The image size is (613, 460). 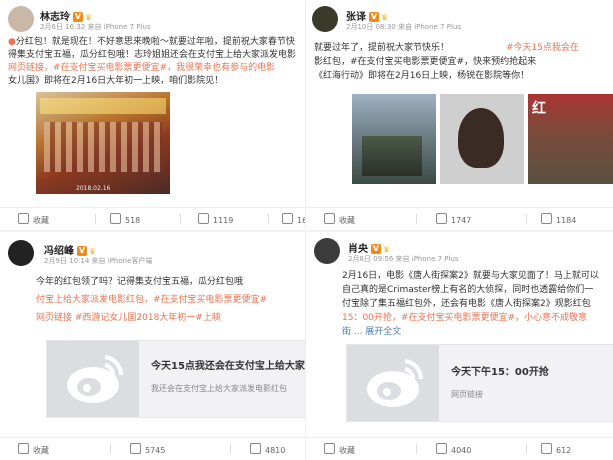 I want to click on link-preview-card: 今天15点我还会在支付宝上给大家 我还会在支付宝上给大家派发电影红包, so click(x=175, y=379).